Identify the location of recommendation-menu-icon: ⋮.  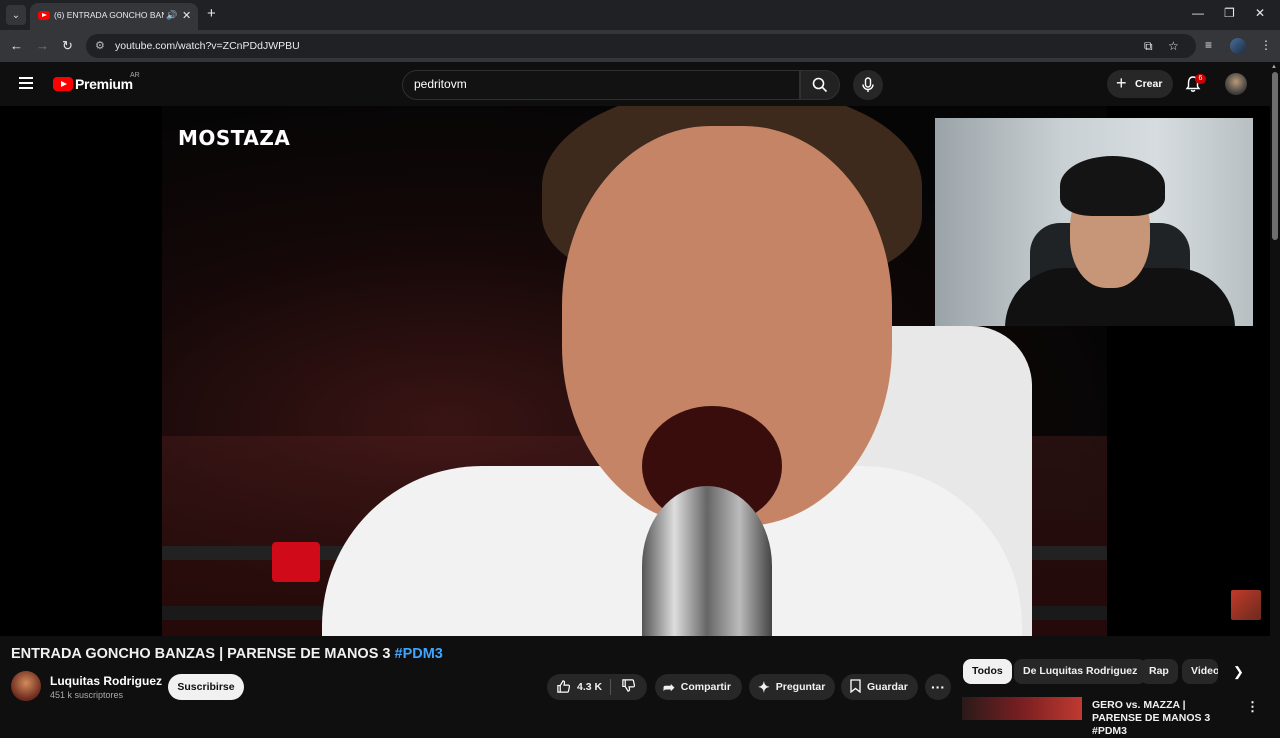
(1252, 707).